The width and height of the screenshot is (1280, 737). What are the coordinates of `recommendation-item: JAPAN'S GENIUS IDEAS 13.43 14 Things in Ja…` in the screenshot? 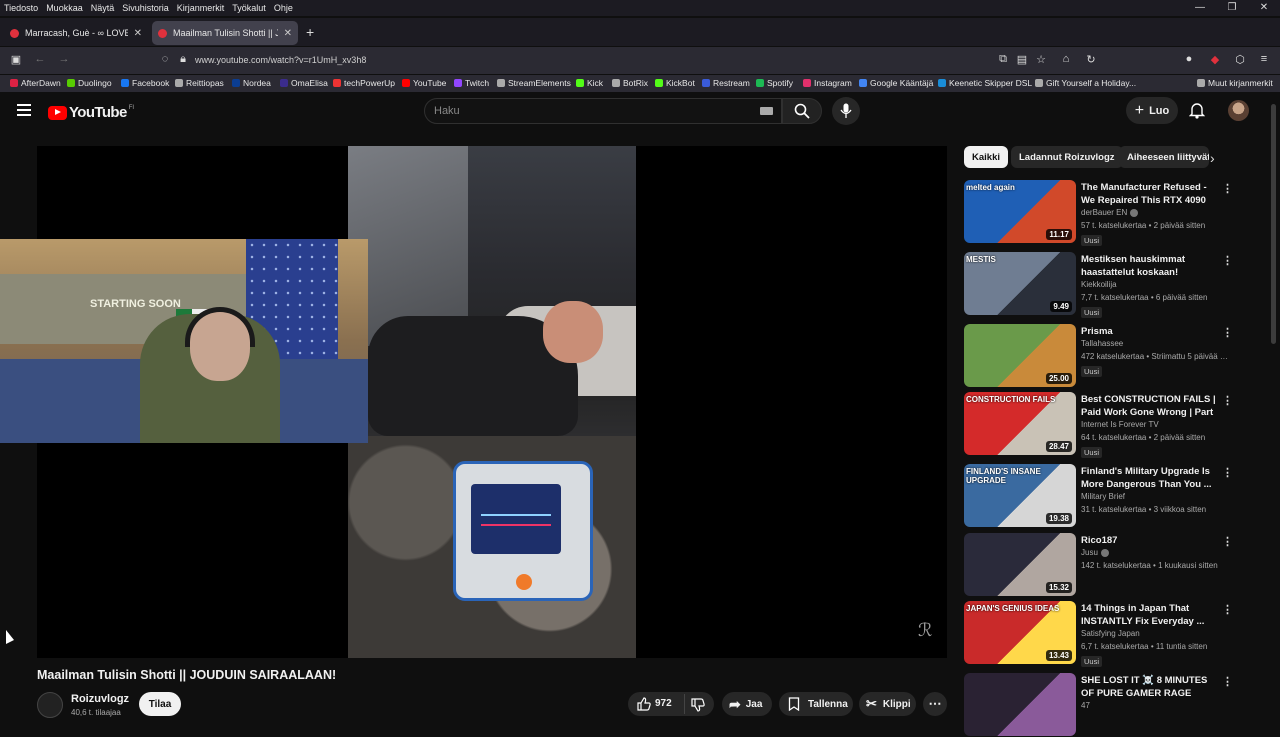 It's located at (1099, 634).